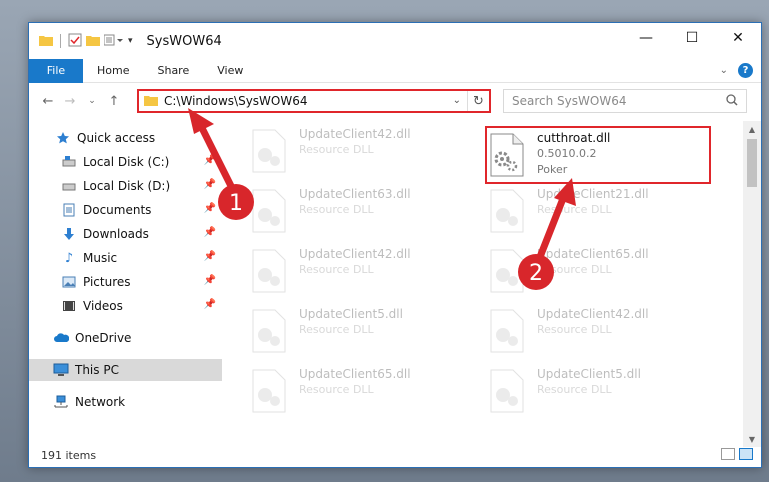  What do you see at coordinates (724, 70) in the screenshot?
I see `expand-ribbon-icon: ⌄` at bounding box center [724, 70].